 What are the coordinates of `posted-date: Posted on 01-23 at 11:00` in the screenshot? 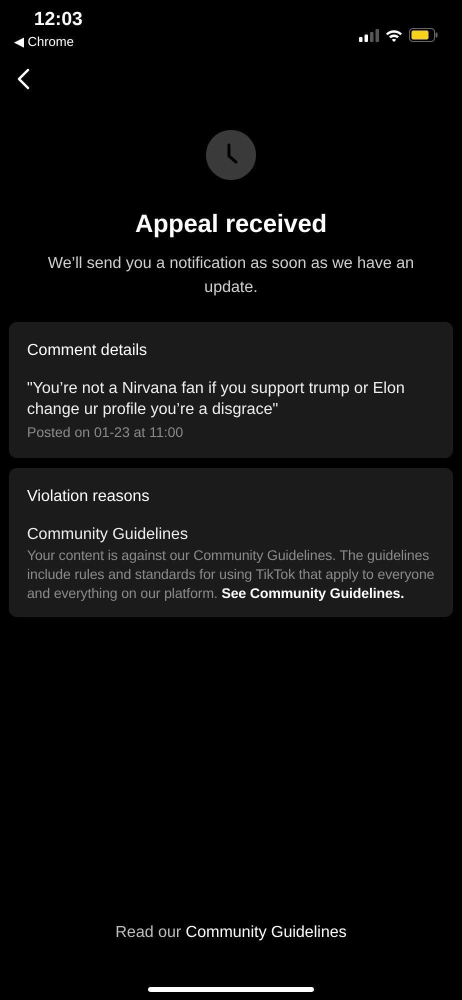 It's located at (105, 432).